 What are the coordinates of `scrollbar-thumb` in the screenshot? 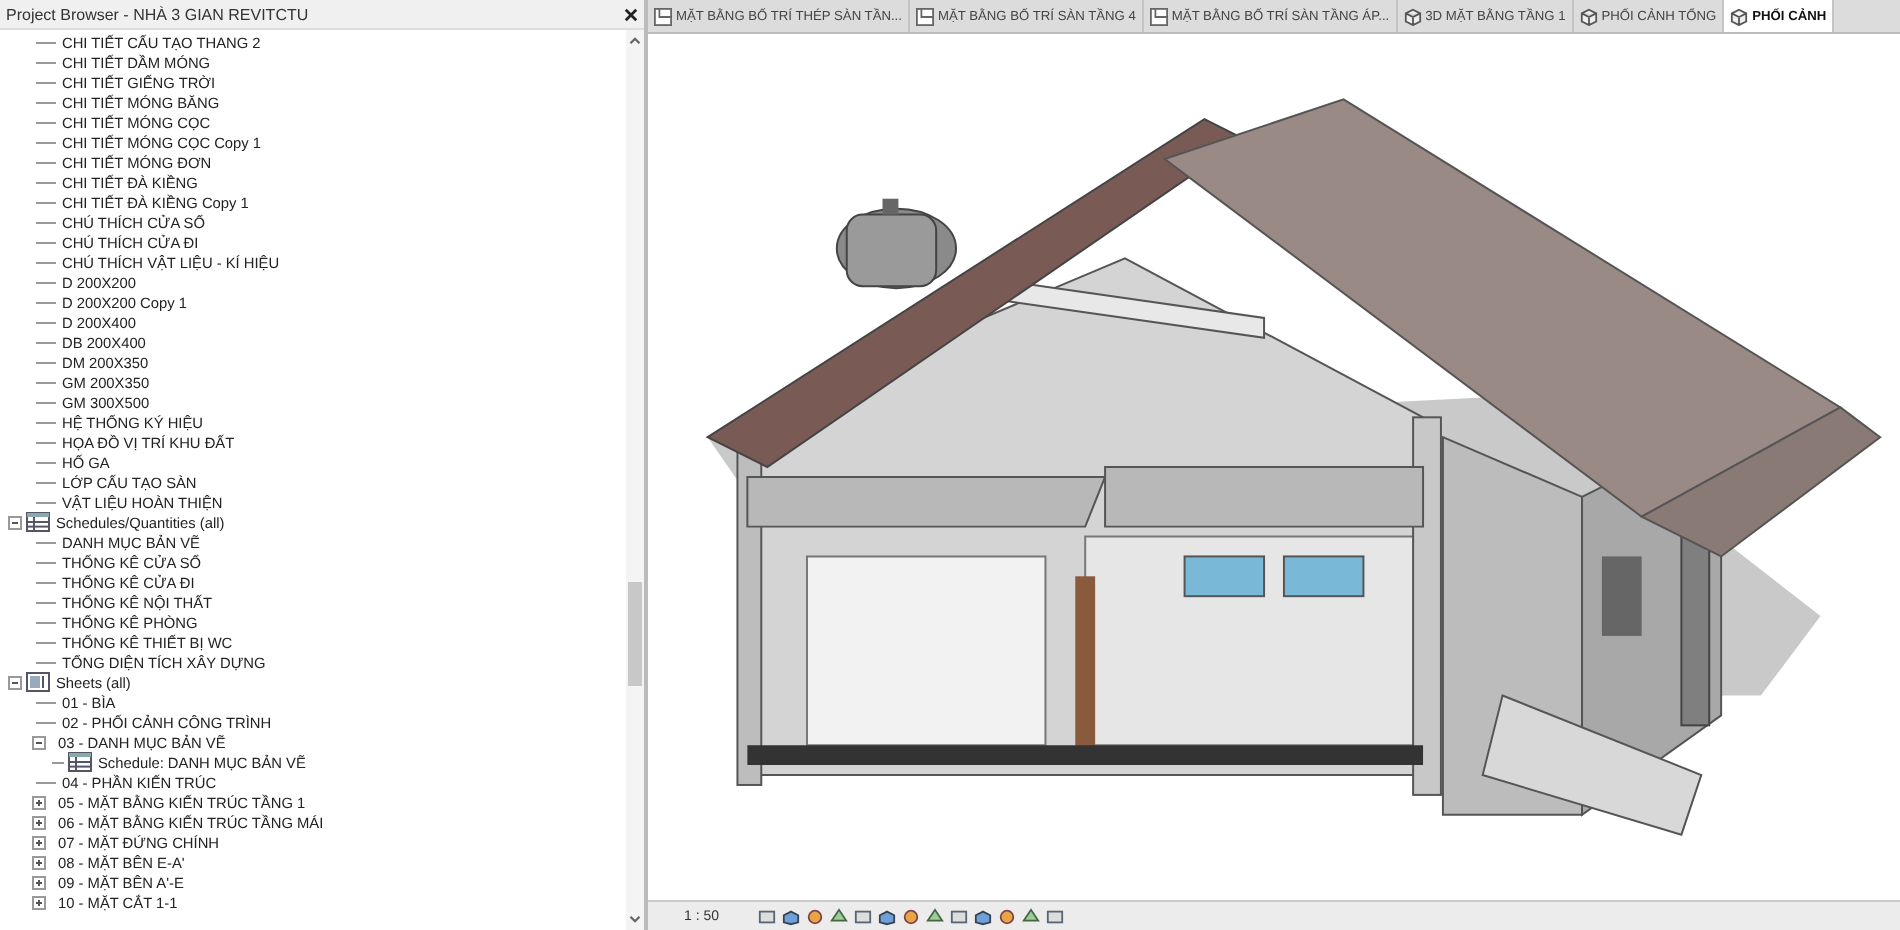 It's located at (635, 634).